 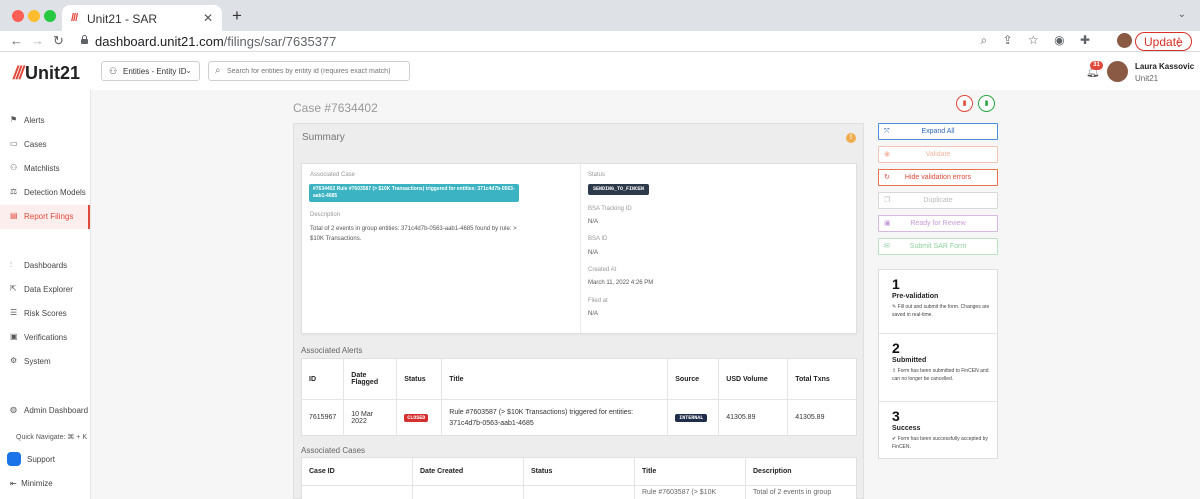 What do you see at coordinates (155, 71) in the screenshot?
I see `entity-select-label: Entities - Entity ID` at bounding box center [155, 71].